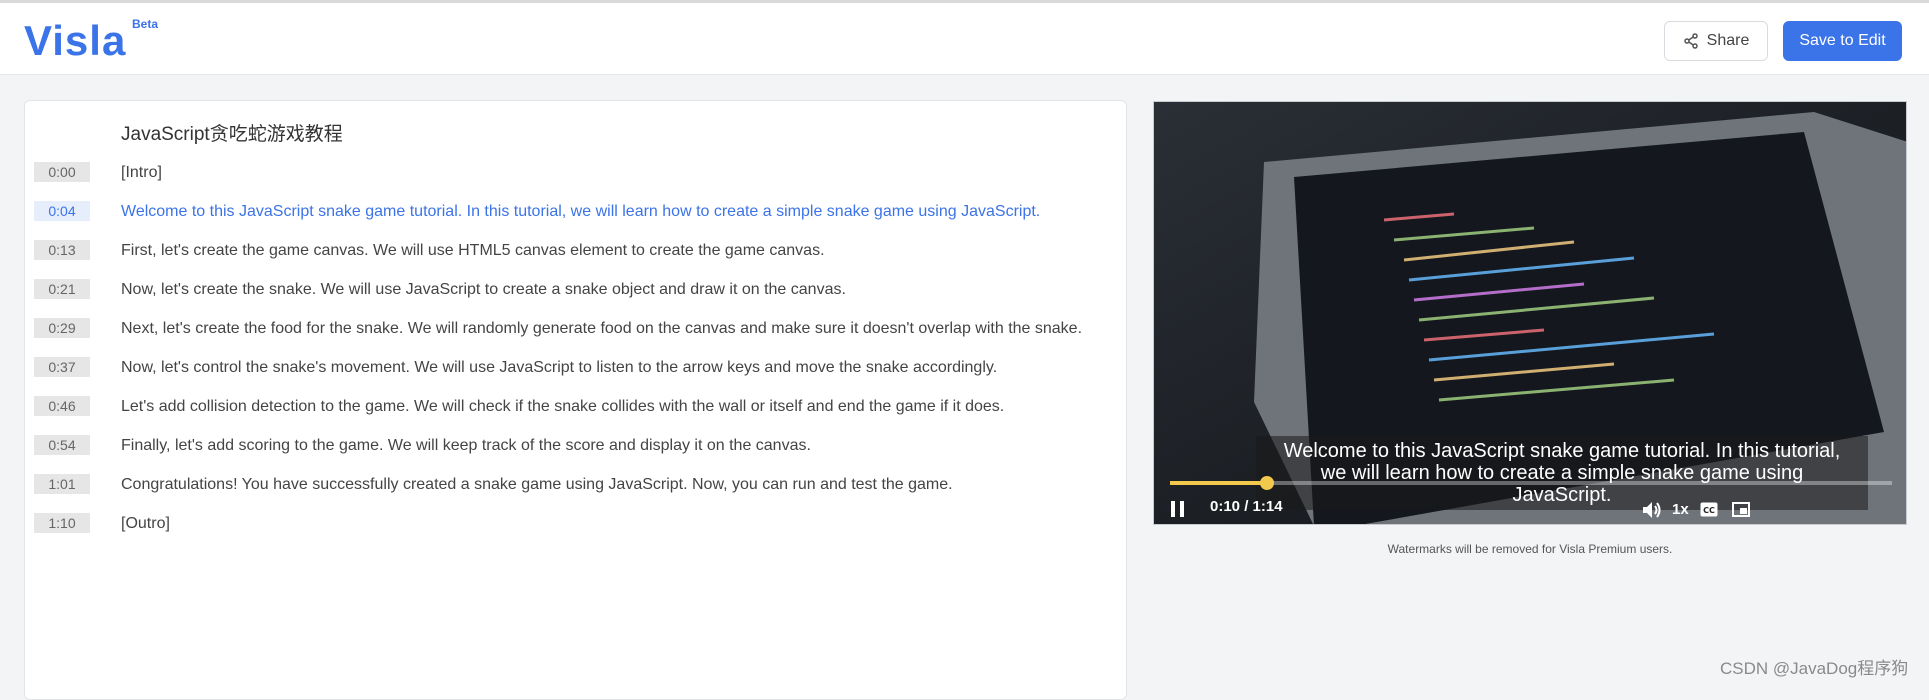 The image size is (1929, 700). Describe the element at coordinates (62, 289) in the screenshot. I see `timestamp-chip: 0:21` at that location.